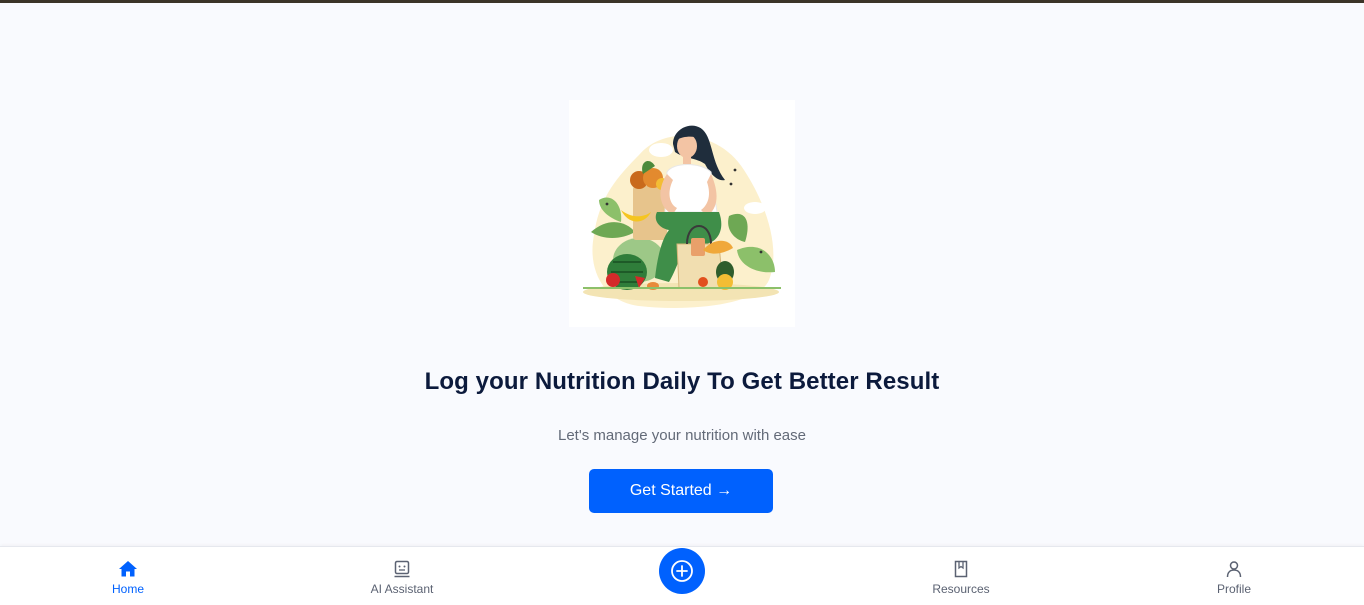 The image size is (1364, 605). What do you see at coordinates (402, 589) in the screenshot?
I see `nav-label-ai-assistant: AI Assistant` at bounding box center [402, 589].